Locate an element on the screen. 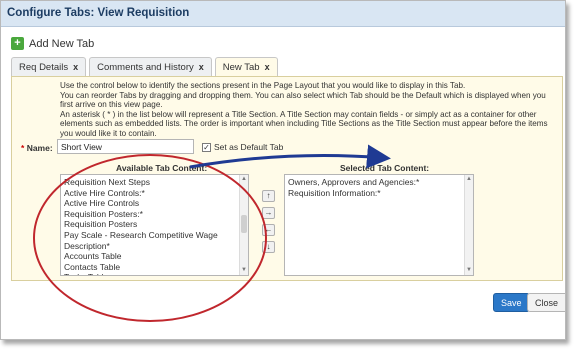 The height and width of the screenshot is (352, 575). move-up-button: ↑ is located at coordinates (268, 196).